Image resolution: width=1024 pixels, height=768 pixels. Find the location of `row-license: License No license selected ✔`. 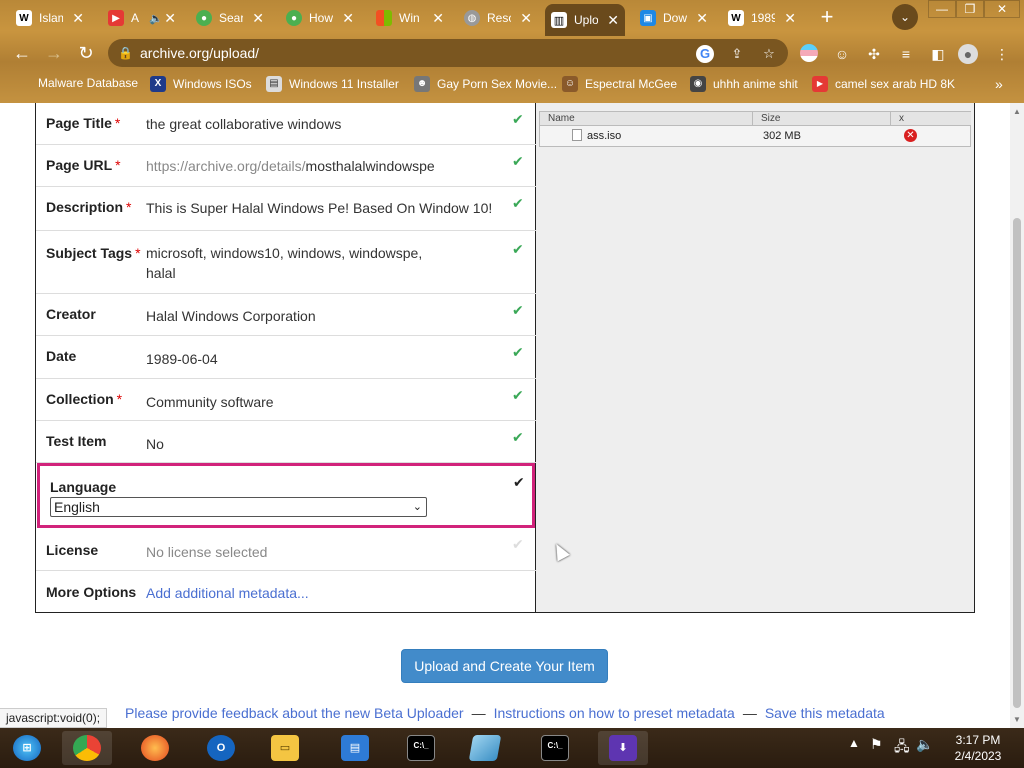

row-license: License No license selected ✔ is located at coordinates (286, 549).